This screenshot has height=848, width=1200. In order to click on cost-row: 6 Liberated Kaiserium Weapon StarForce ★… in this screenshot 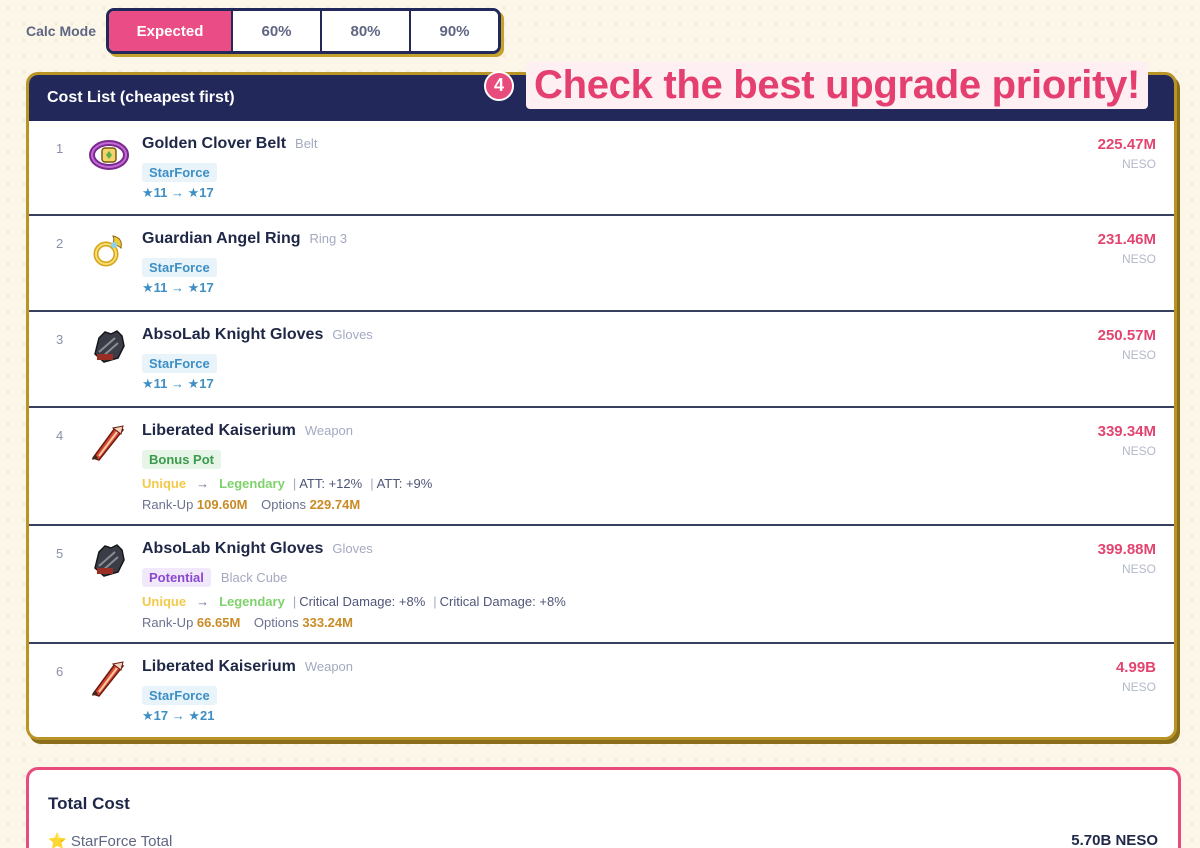, I will do `click(601, 690)`.